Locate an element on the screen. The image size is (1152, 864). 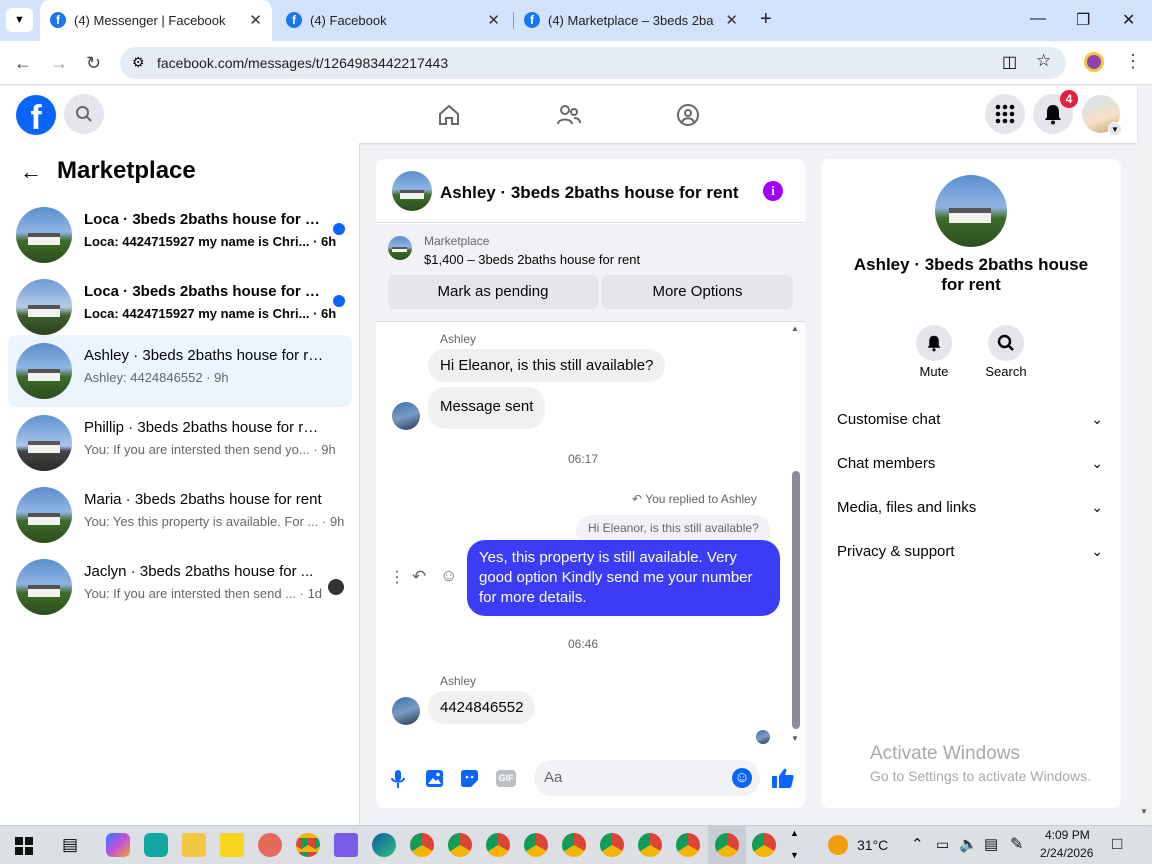
back-icon: ← is located at coordinates (23, 63).